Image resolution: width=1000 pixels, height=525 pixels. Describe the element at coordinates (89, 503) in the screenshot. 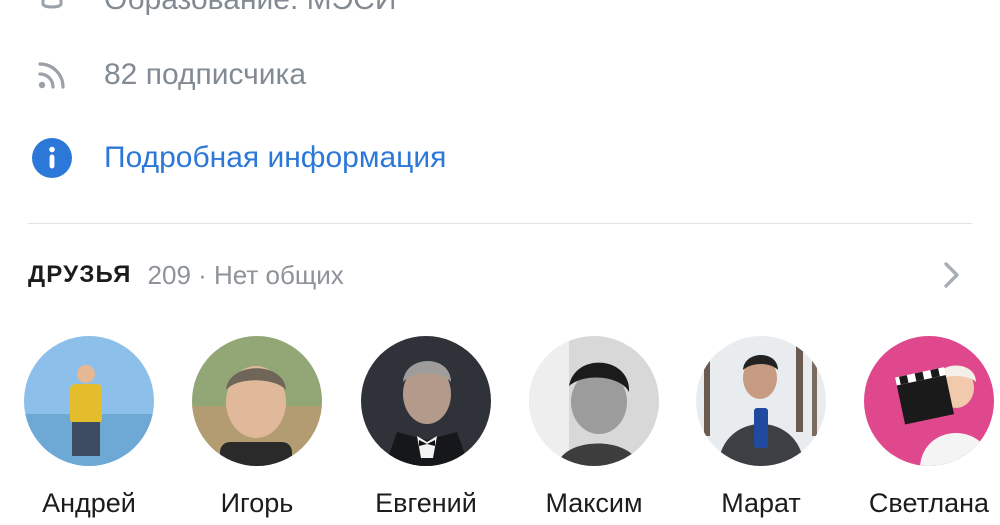

I see `friend-name: Андрей` at that location.